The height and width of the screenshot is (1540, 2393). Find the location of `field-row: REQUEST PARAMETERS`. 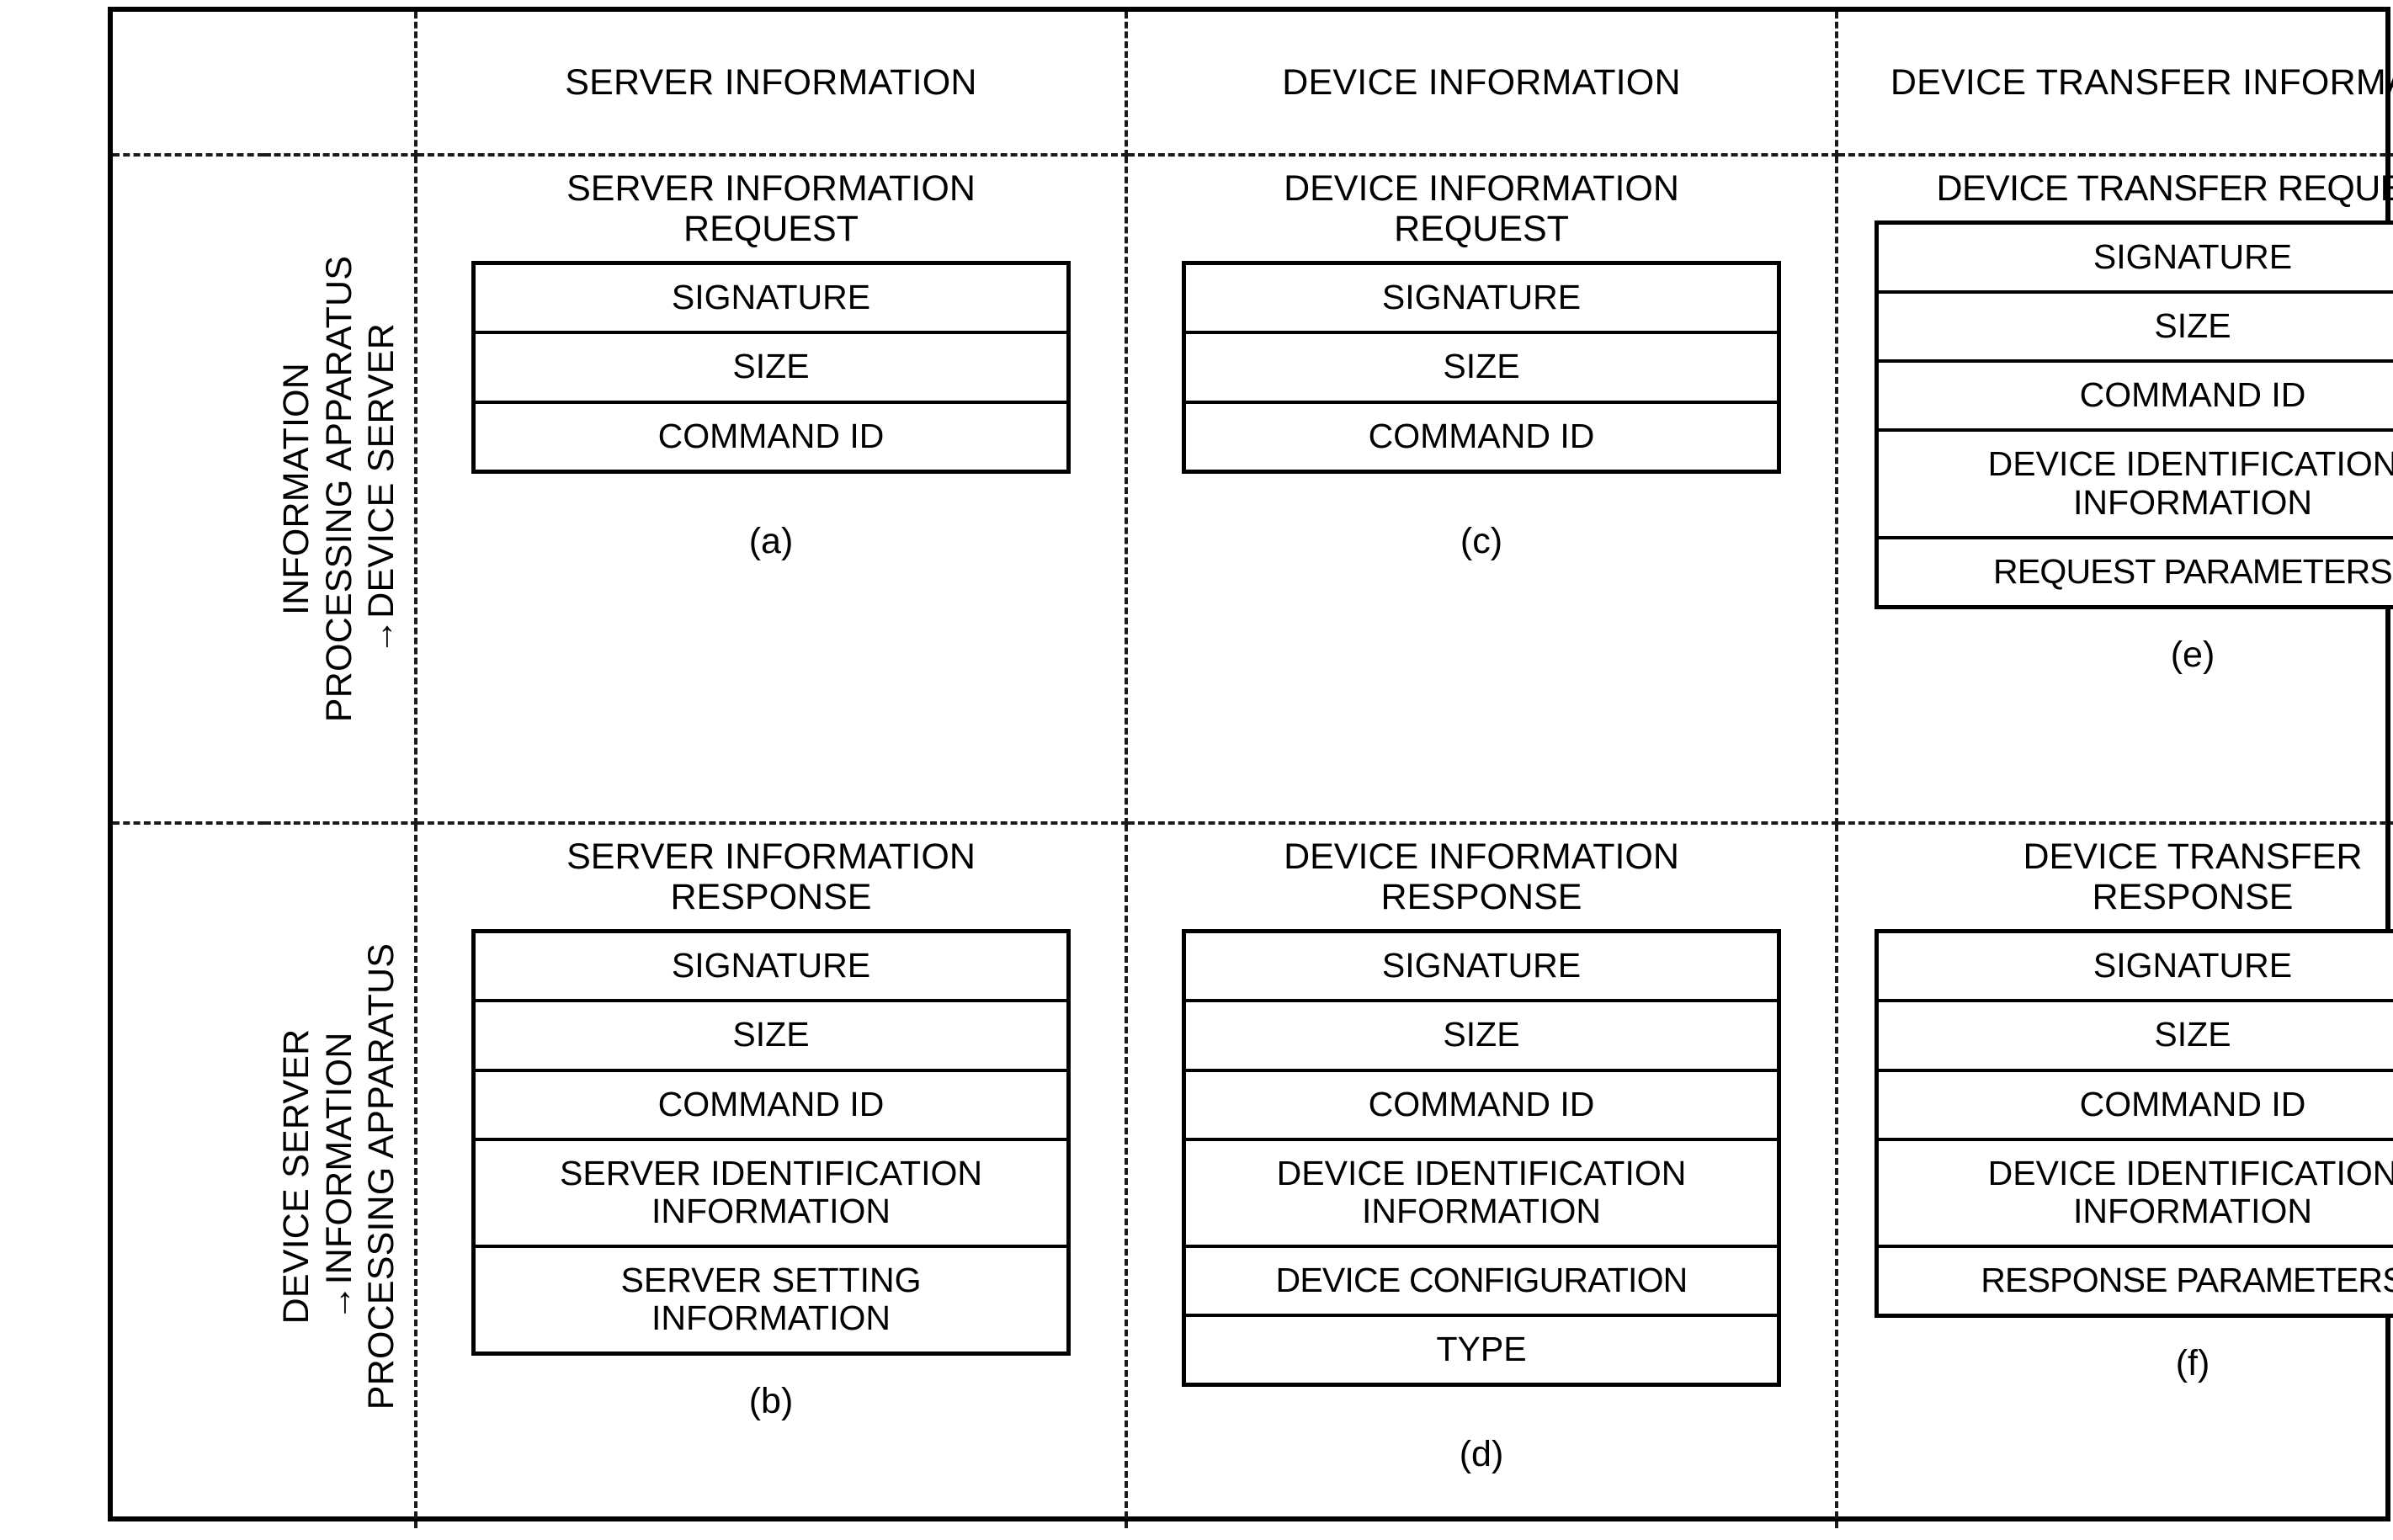

field-row: REQUEST PARAMETERS is located at coordinates (2193, 571).